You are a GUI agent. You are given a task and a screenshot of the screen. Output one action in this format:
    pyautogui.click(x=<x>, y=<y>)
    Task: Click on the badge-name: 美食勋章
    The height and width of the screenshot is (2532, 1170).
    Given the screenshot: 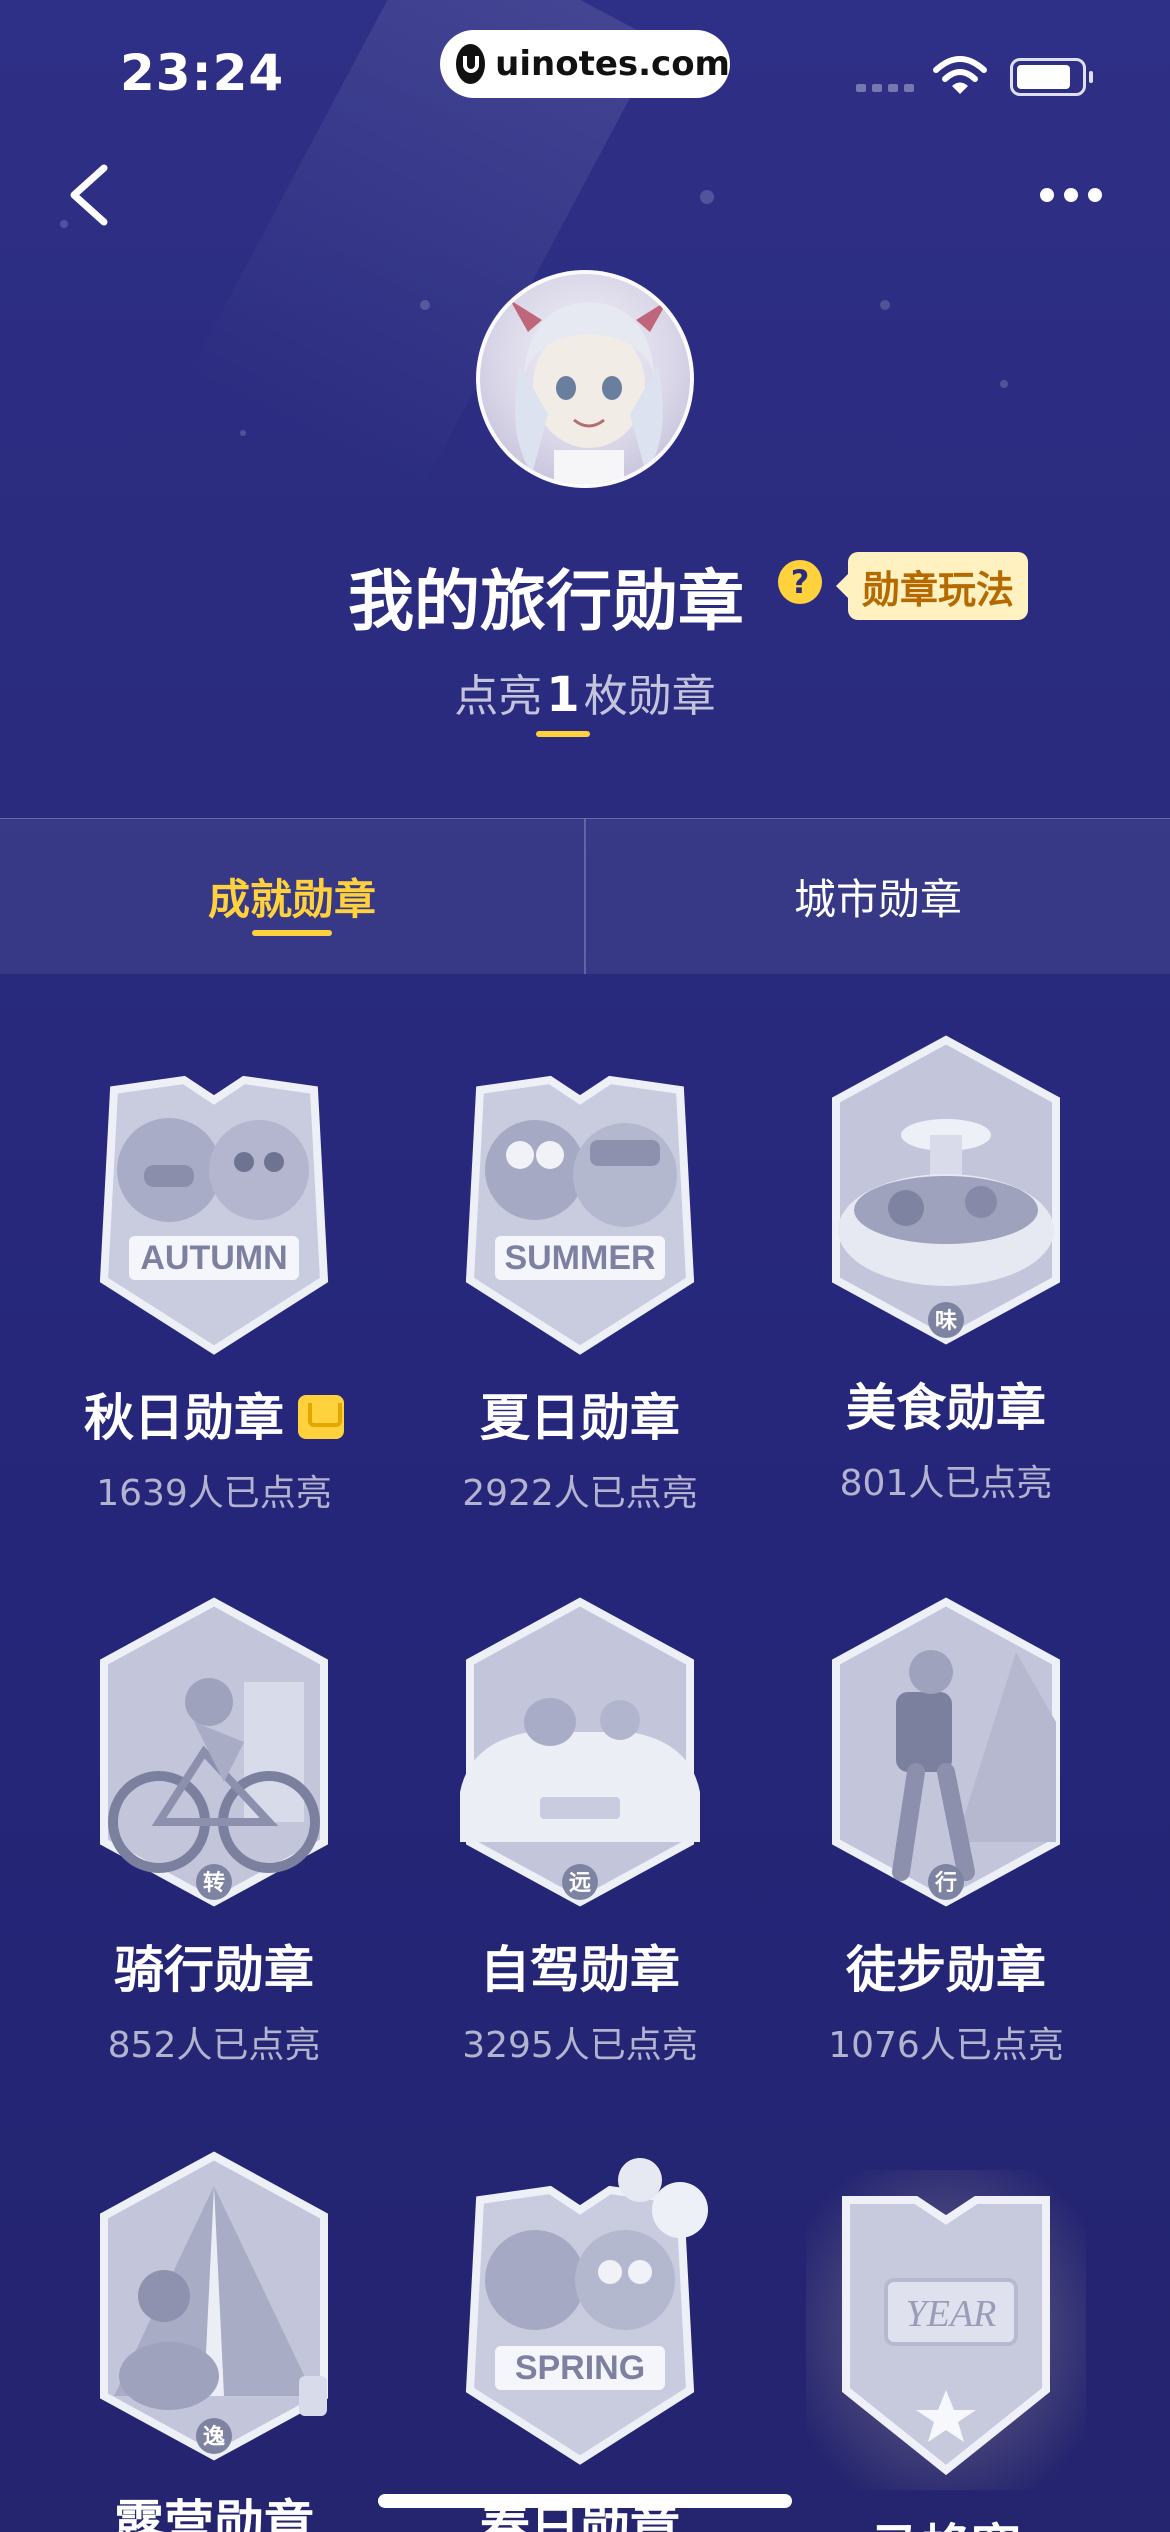 What is the action you would take?
    pyautogui.click(x=946, y=1408)
    